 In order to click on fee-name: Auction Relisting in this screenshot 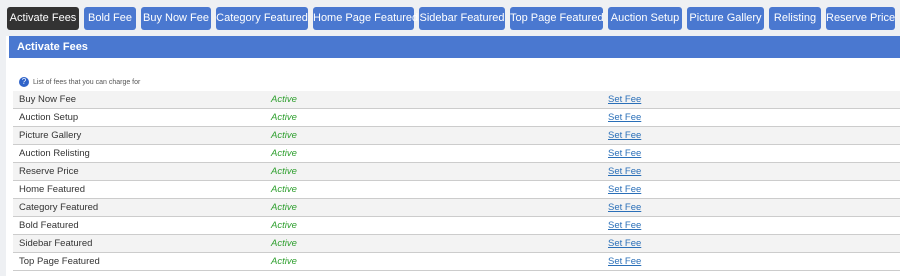, I will do `click(54, 153)`.